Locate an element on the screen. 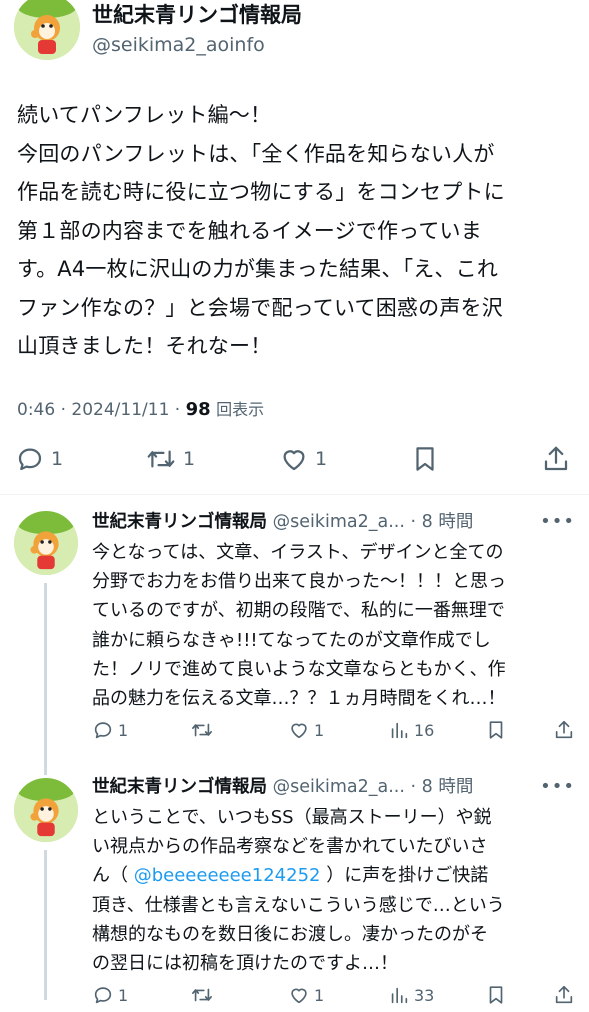  author-avatar is located at coordinates (47, 30).